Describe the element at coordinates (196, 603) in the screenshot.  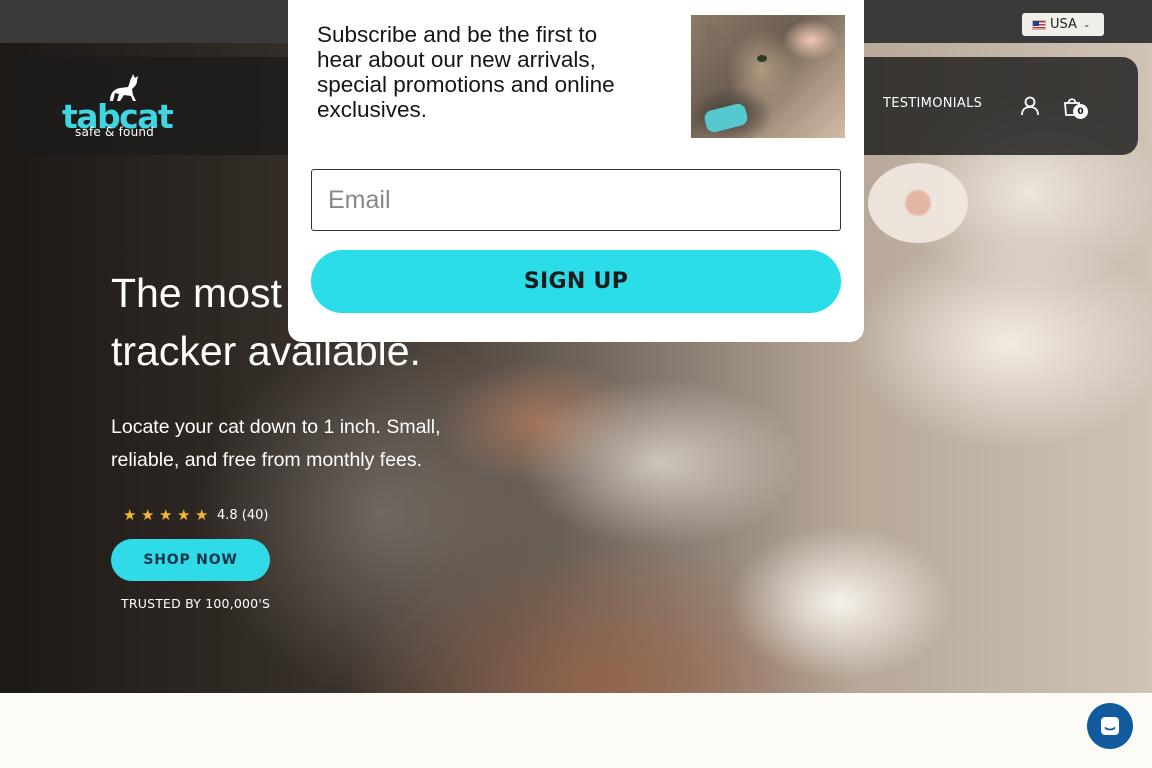
I see `trusted-by-text: TRUSTED BY 100,000'S` at that location.